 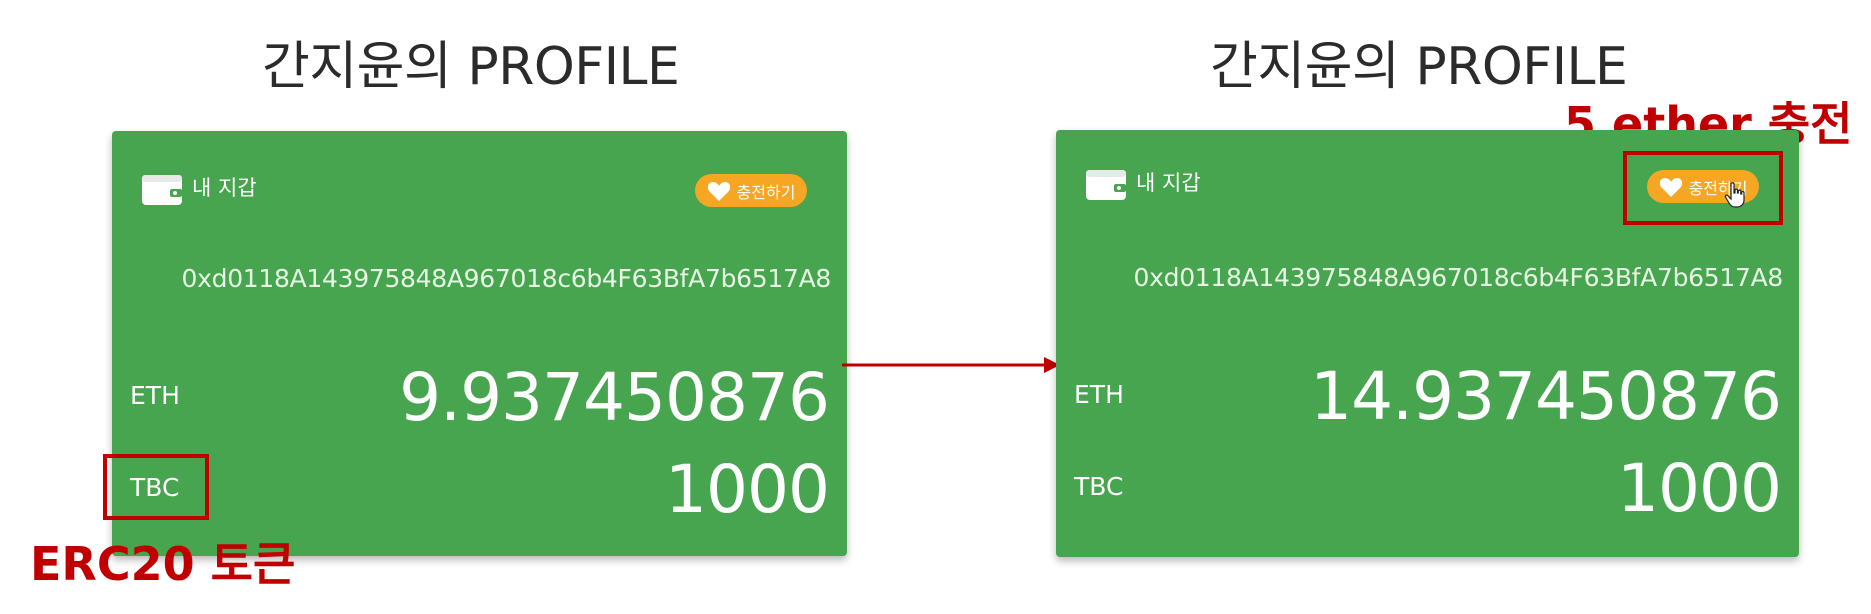 What do you see at coordinates (614, 397) in the screenshot?
I see `eth-balance: 9.937450876` at bounding box center [614, 397].